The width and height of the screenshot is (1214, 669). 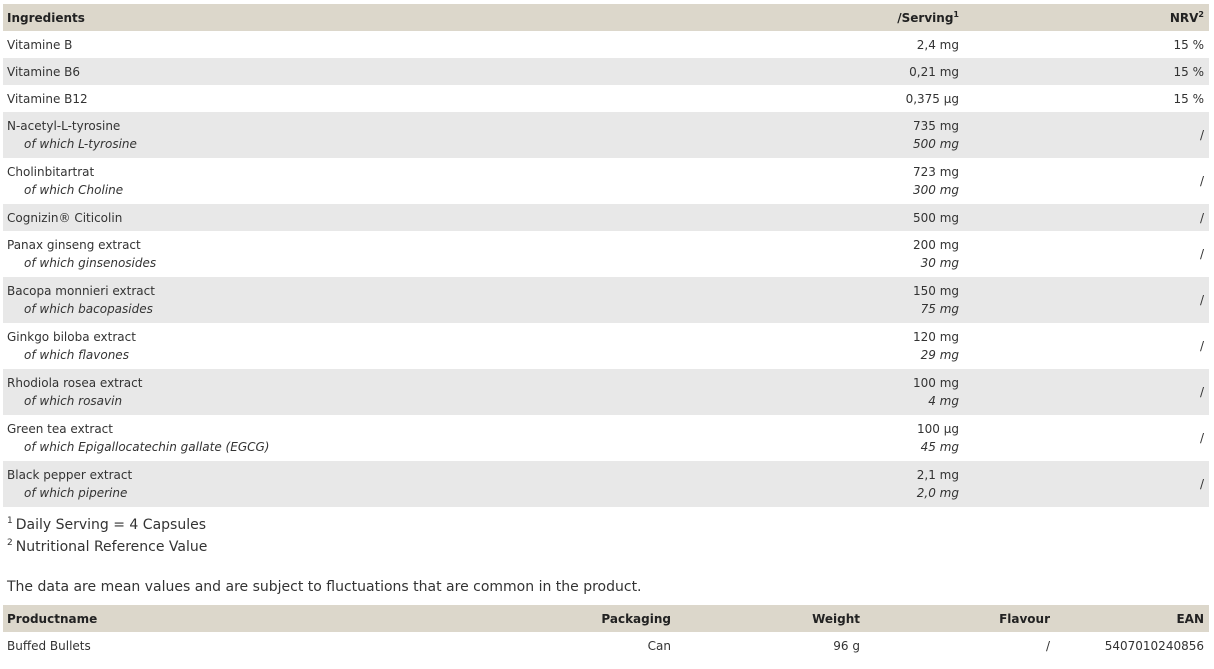 What do you see at coordinates (935, 126) in the screenshot?
I see `ingredient-serving: 735 mg` at bounding box center [935, 126].